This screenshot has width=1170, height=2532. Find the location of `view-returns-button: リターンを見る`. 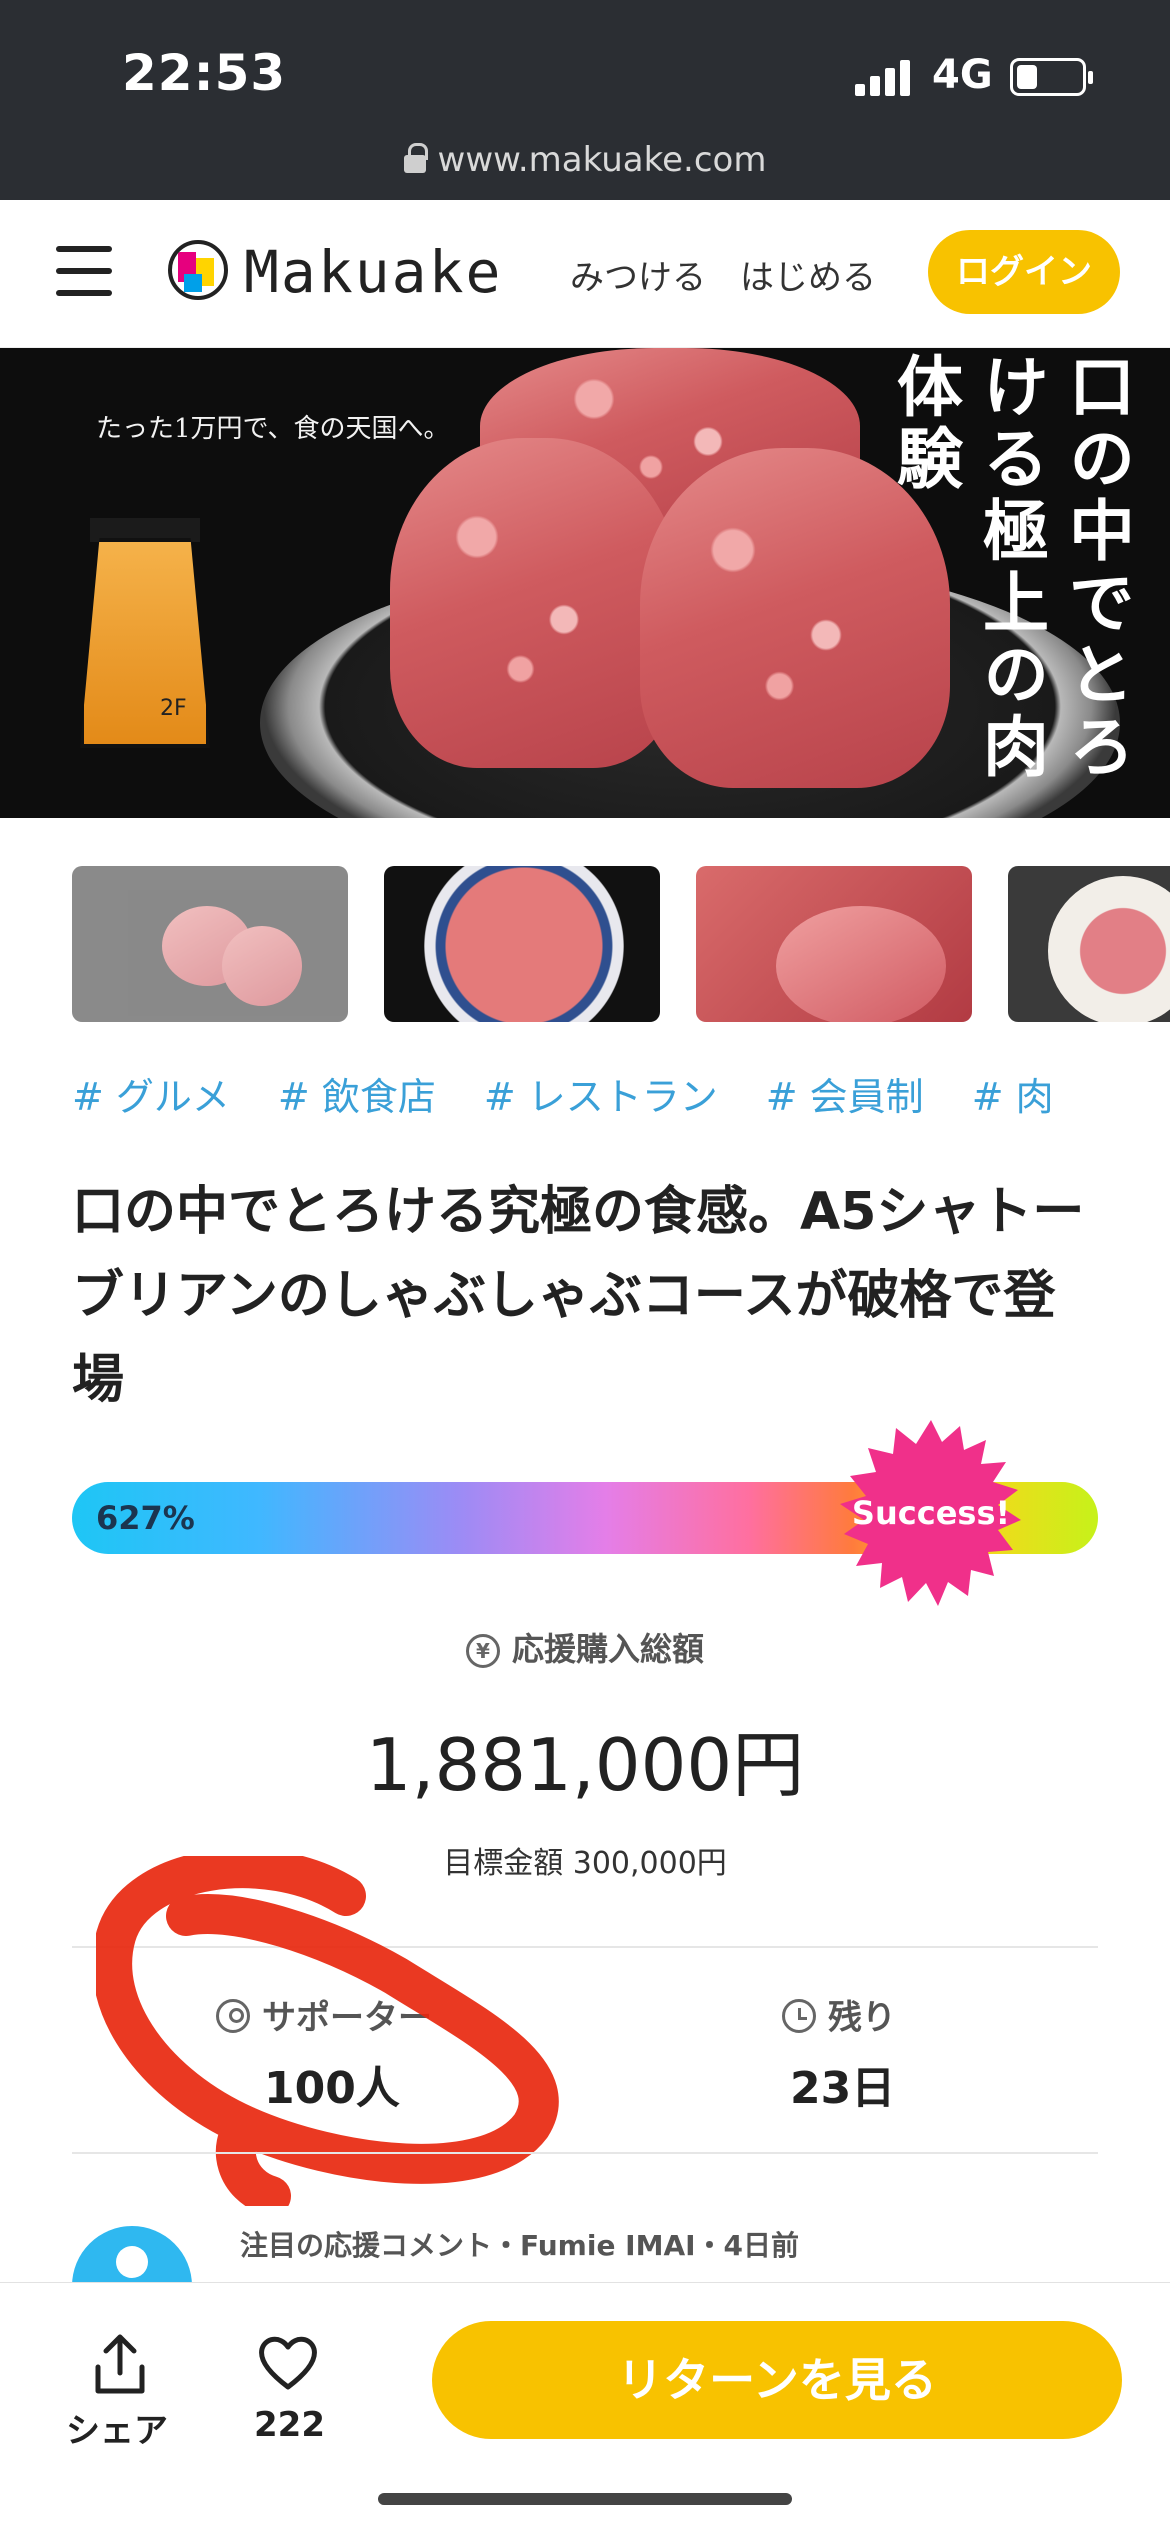

view-returns-button: リターンを見る is located at coordinates (777, 2380).